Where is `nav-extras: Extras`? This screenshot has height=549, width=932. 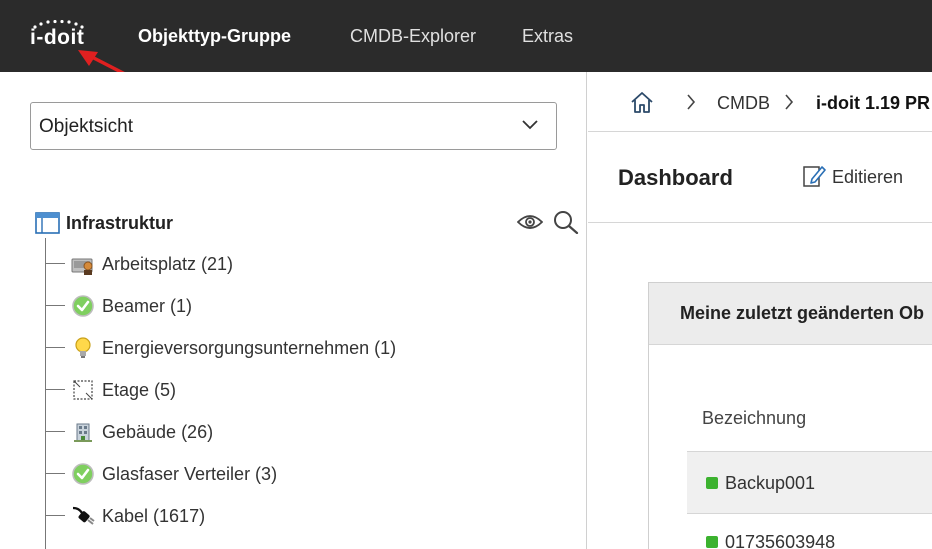
nav-extras: Extras is located at coordinates (547, 36).